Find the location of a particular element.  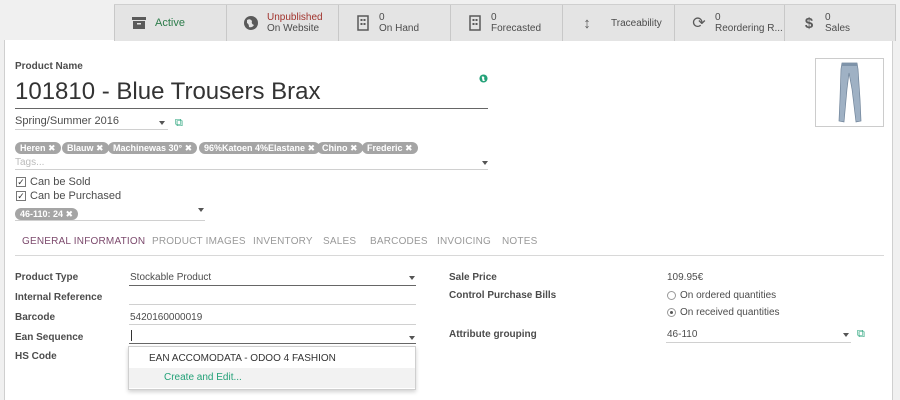

forecasted-button: 0 Forecasted is located at coordinates (506, 23).